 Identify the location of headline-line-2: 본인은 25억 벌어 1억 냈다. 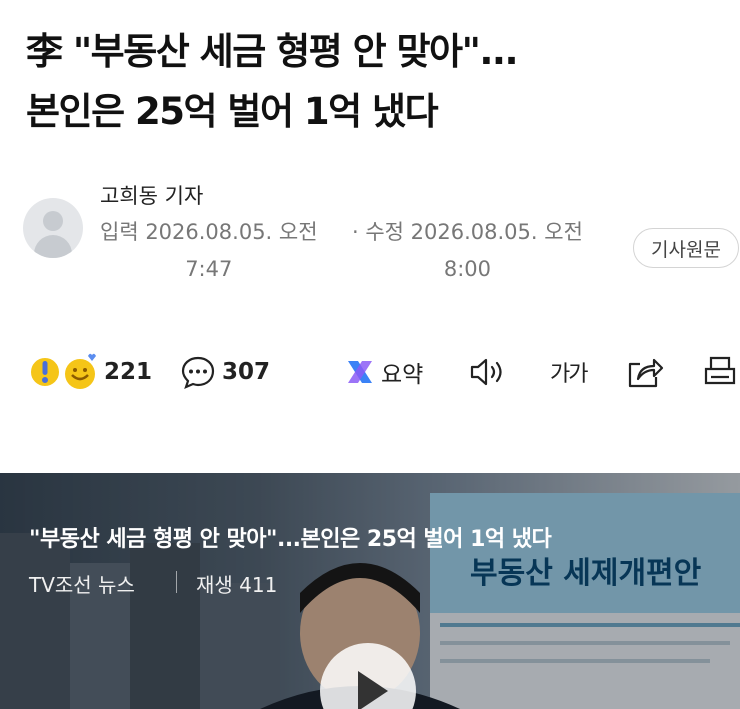
(232, 111).